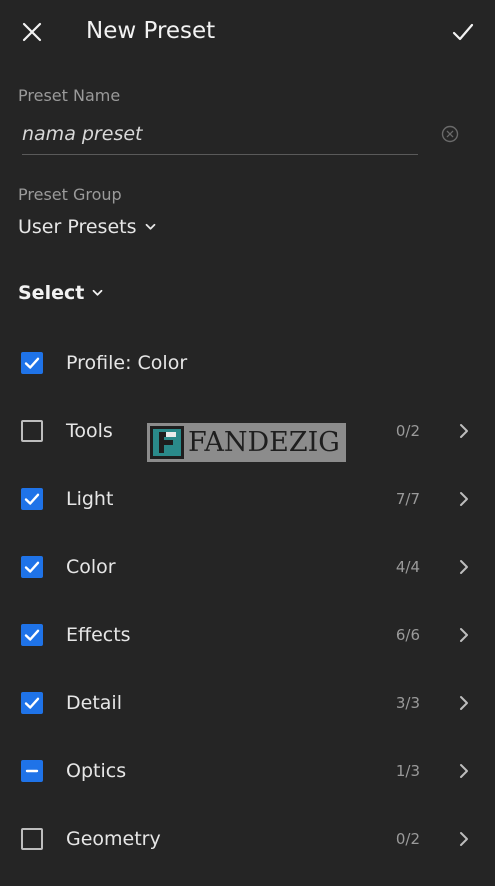  What do you see at coordinates (247, 839) in the screenshot?
I see `setting-row-geometry: Geometry 0/2` at bounding box center [247, 839].